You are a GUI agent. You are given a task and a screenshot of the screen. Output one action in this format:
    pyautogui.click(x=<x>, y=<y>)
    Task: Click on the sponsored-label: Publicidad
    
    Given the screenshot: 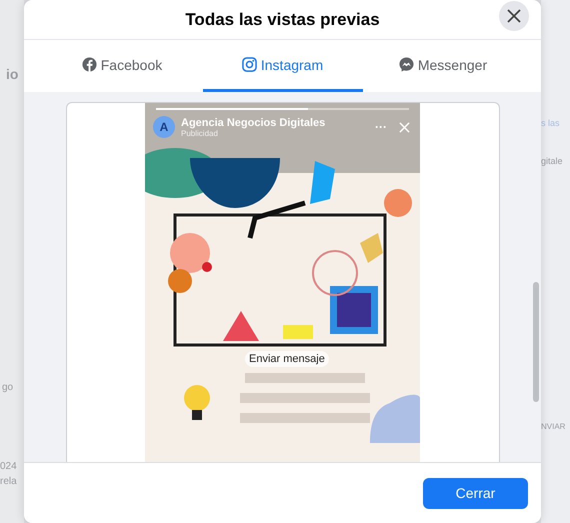 What is the action you would take?
    pyautogui.click(x=200, y=133)
    